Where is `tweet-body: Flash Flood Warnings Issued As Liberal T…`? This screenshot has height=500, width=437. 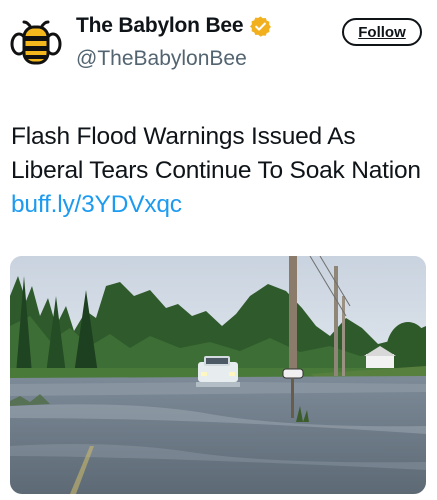
tweet-body: Flash Flood Warnings Issued As Liberal T… is located at coordinates (216, 153).